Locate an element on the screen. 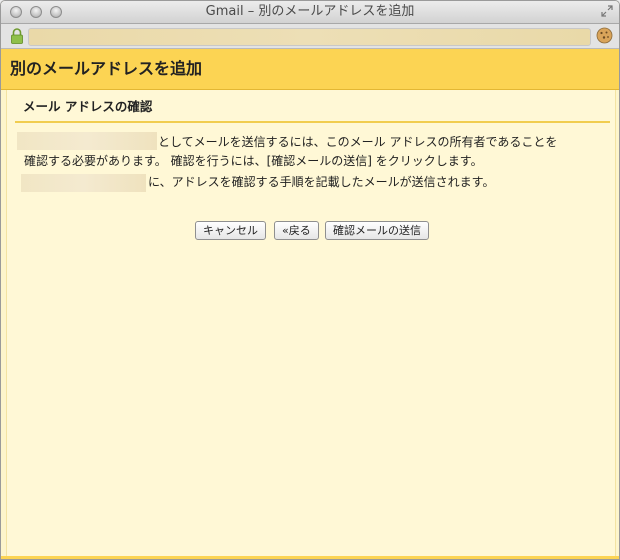 This screenshot has height=560, width=620. bottom-border is located at coordinates (310, 557).